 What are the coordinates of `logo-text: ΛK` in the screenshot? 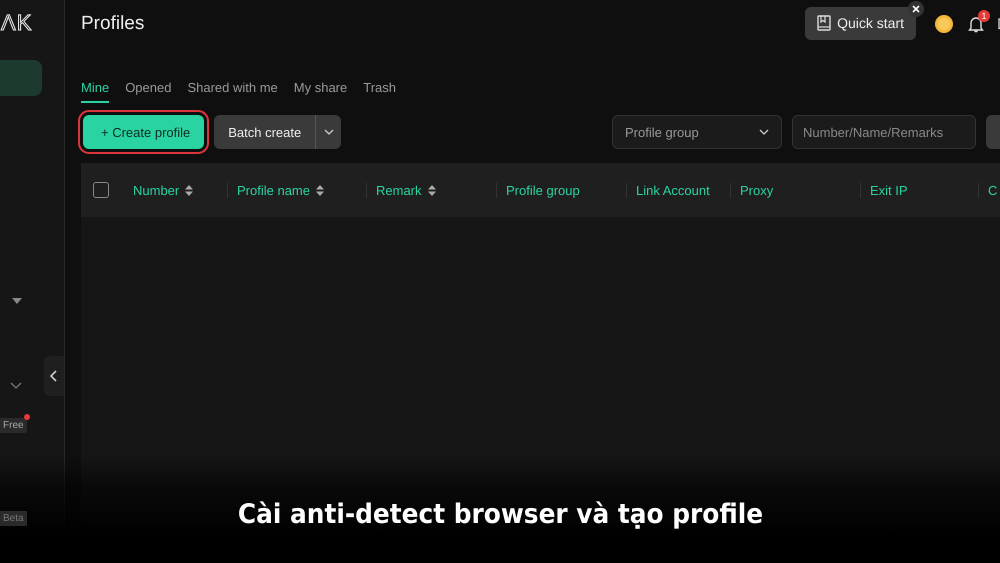 It's located at (16, 23).